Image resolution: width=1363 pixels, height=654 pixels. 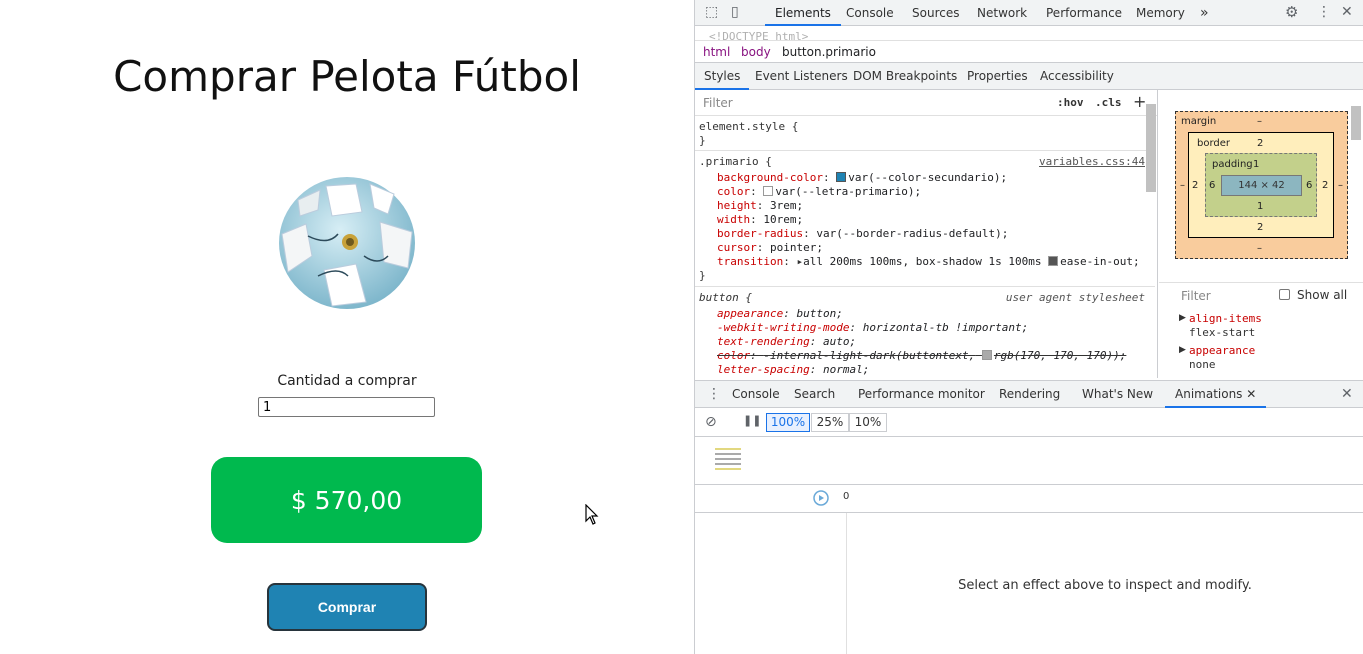 I want to click on padding-top-value: 1, so click(x=1256, y=164).